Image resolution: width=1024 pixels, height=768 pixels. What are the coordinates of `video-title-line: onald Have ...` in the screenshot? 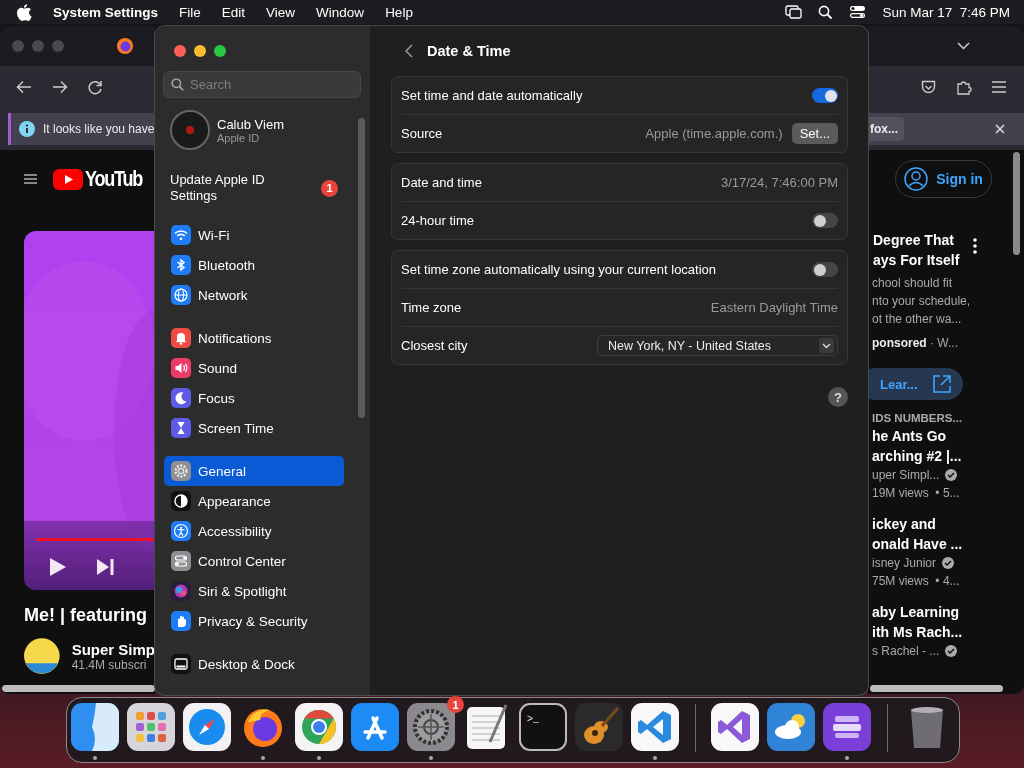 It's located at (948, 544).